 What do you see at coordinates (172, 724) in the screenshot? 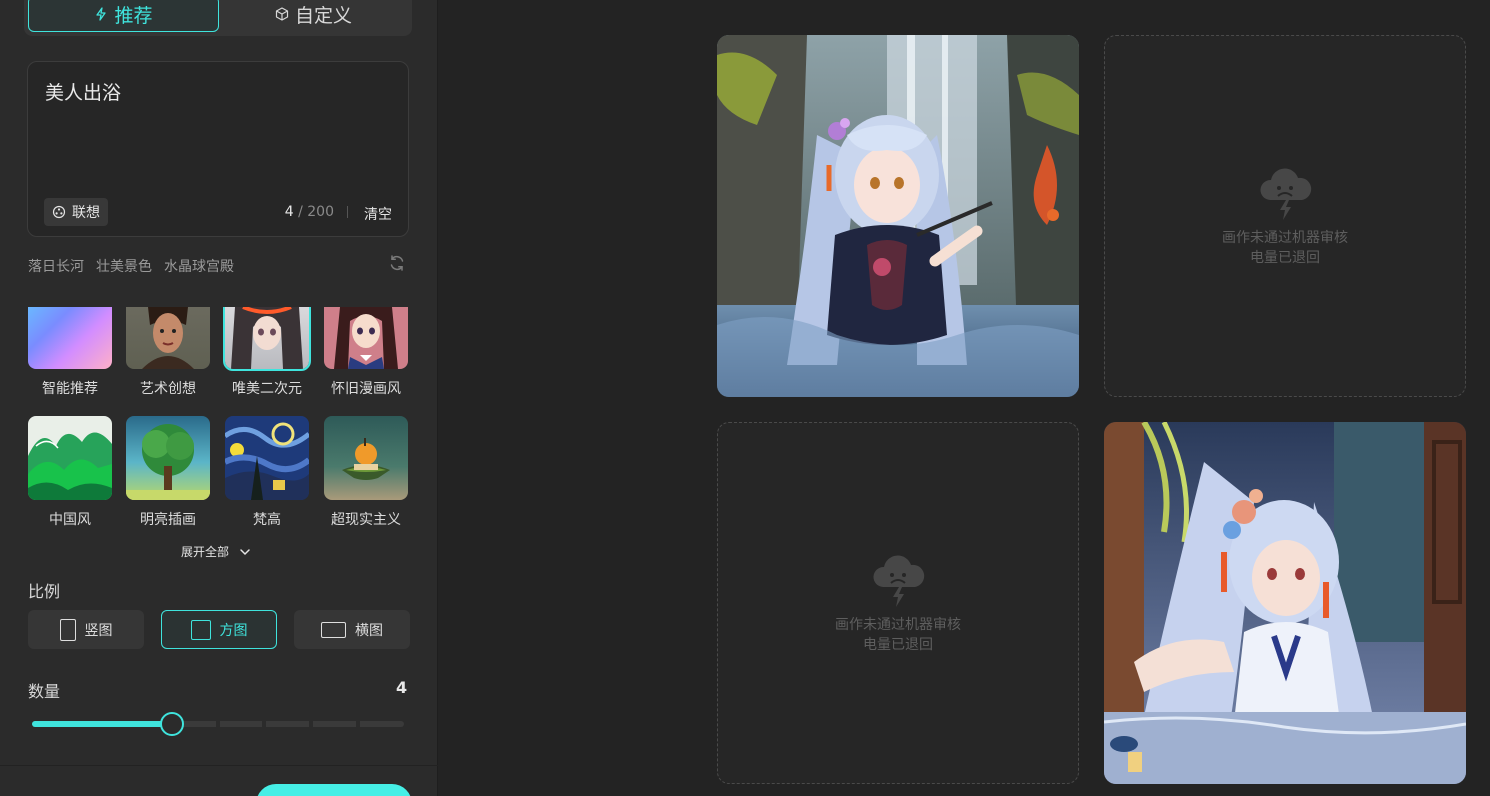
I see `slider-thumb` at bounding box center [172, 724].